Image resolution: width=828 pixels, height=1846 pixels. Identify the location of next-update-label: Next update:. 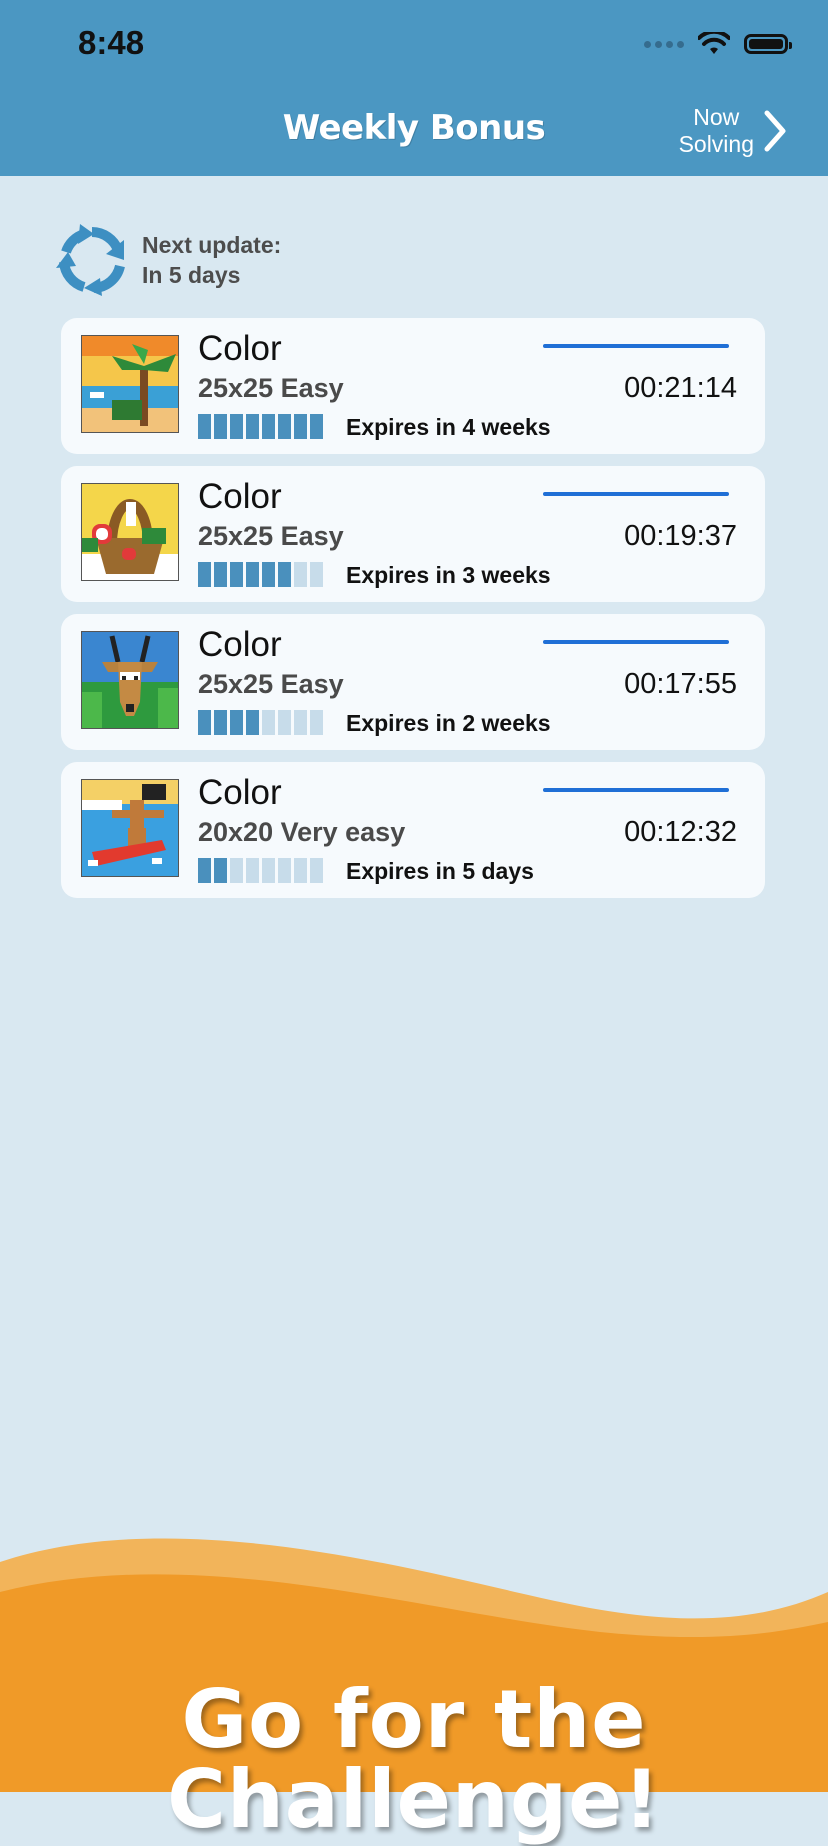
(212, 245).